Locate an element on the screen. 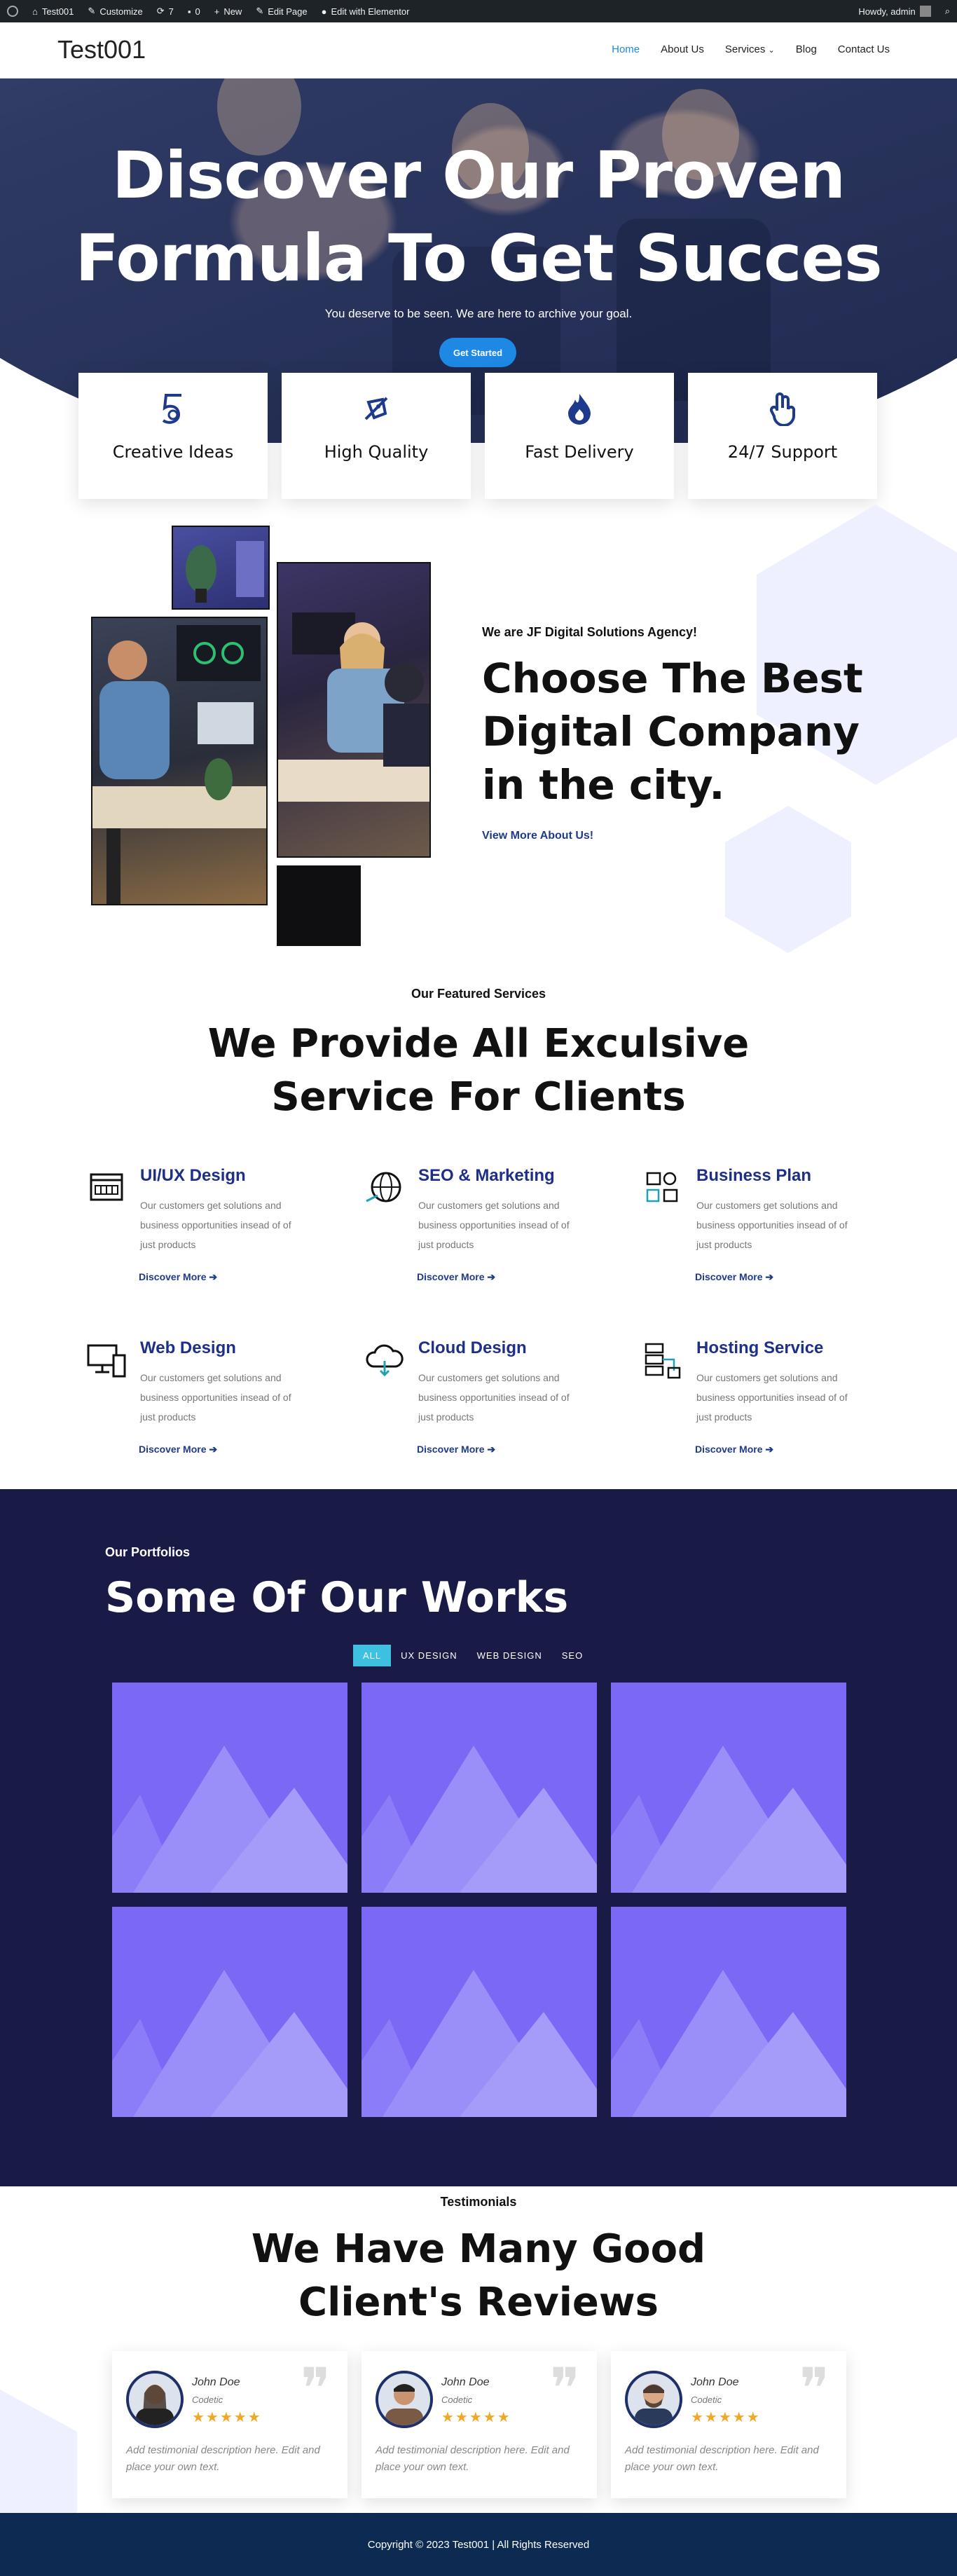  service-title: UI/UX Design is located at coordinates (193, 1175).